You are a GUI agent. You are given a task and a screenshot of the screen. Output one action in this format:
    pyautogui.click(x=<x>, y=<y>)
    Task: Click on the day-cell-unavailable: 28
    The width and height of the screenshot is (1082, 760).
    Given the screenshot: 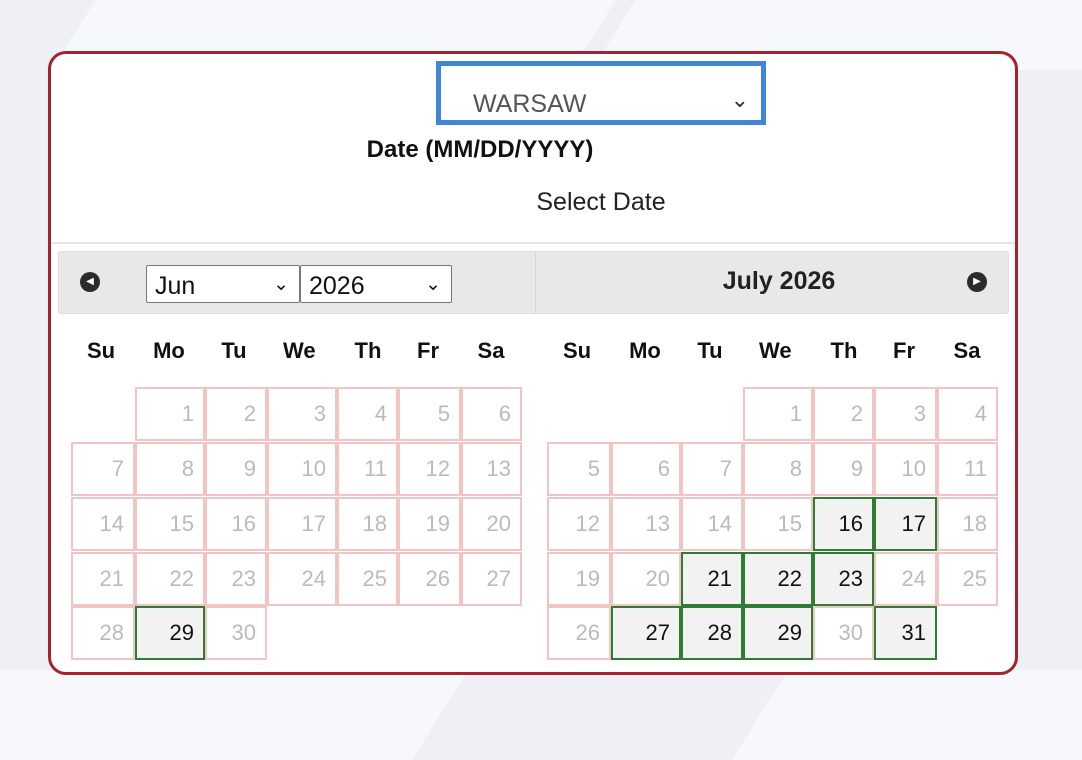 What is the action you would take?
    pyautogui.click(x=103, y=633)
    